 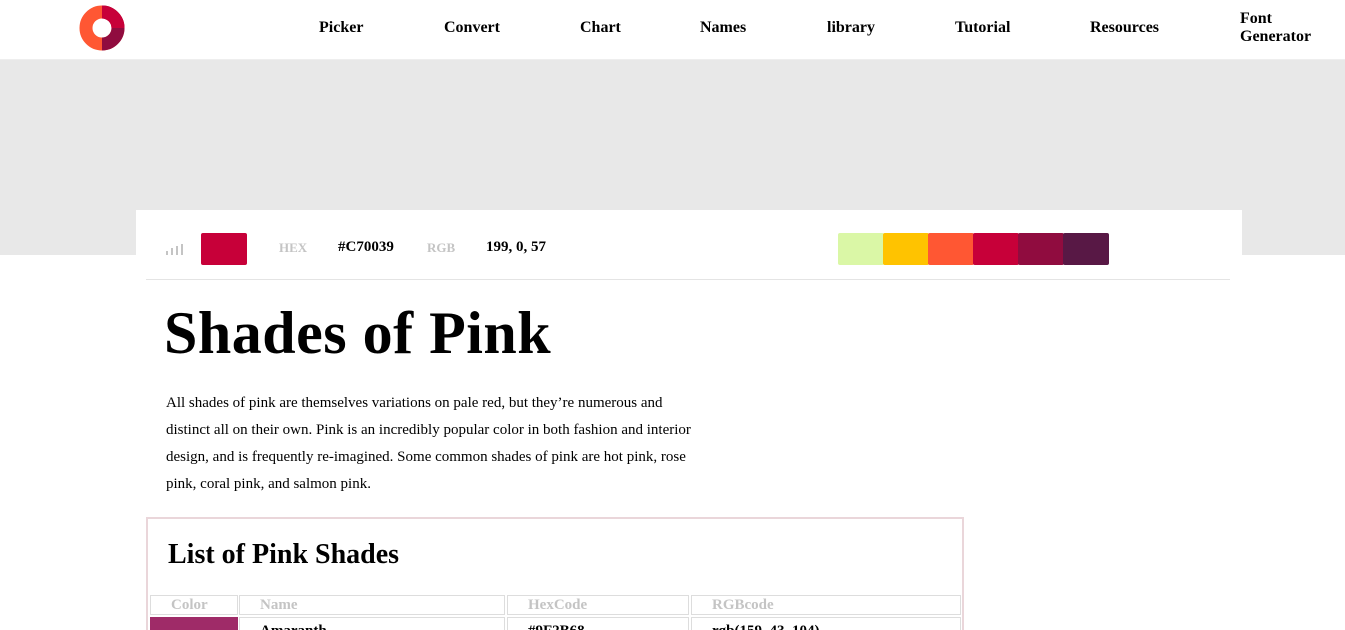 I want to click on column-header-hexcode: HexCode, so click(x=598, y=605).